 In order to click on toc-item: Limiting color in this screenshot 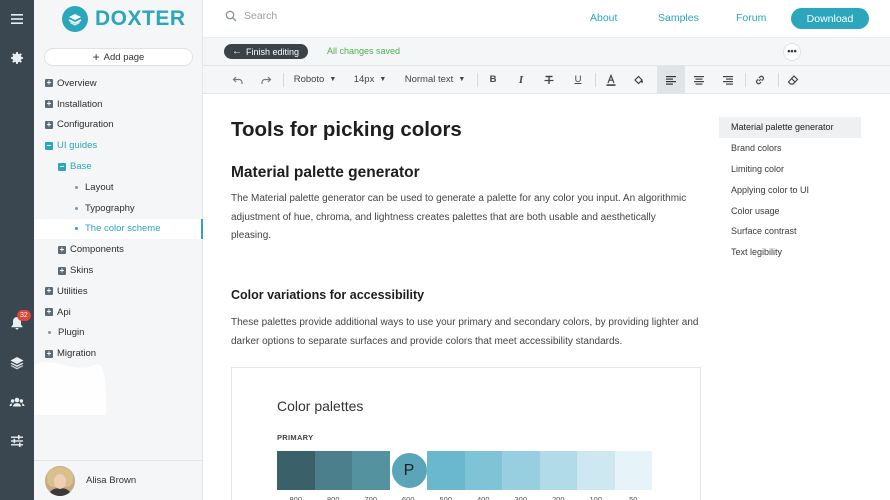, I will do `click(790, 169)`.